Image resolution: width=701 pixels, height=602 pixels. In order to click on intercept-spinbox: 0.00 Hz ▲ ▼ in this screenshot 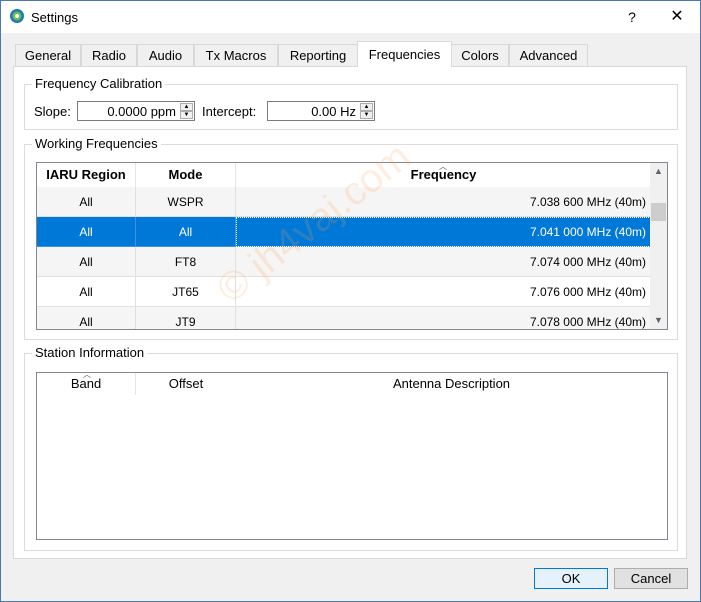, I will do `click(321, 111)`.